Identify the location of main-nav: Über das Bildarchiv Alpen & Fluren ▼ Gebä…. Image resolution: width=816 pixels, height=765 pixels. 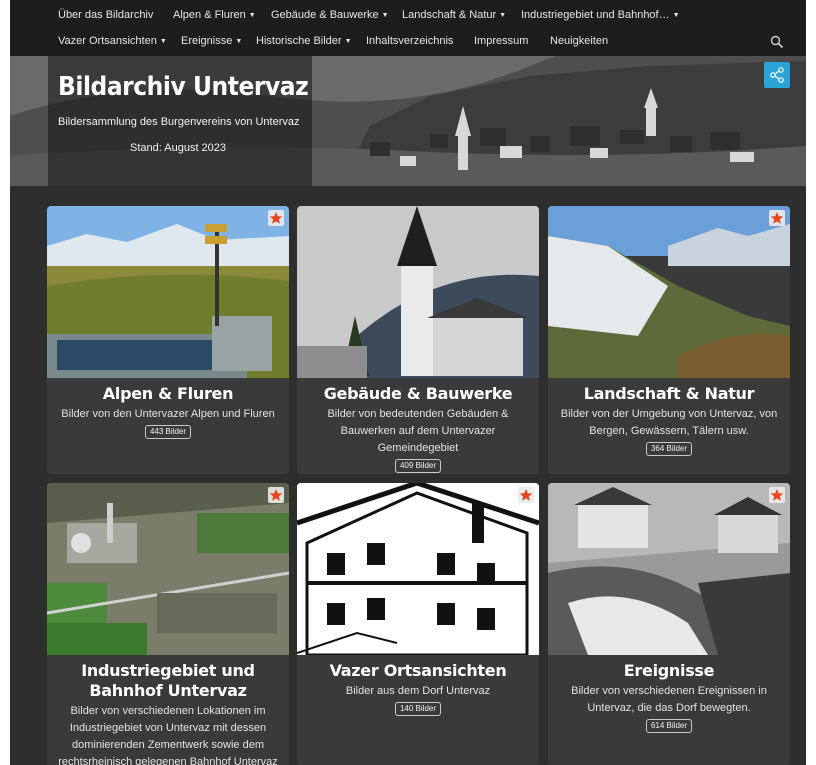
(408, 28).